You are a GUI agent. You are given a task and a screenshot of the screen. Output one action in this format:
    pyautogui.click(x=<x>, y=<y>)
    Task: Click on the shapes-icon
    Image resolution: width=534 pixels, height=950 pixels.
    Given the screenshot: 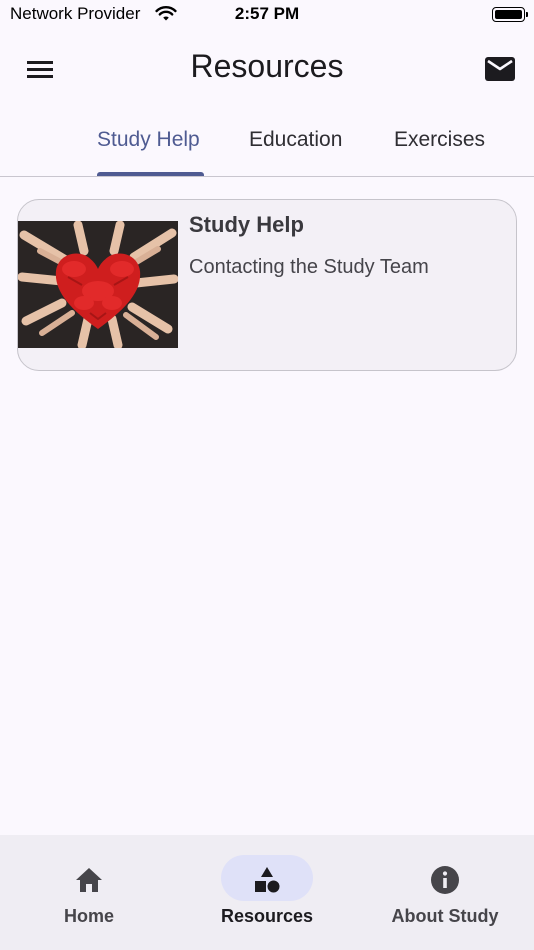 What is the action you would take?
    pyautogui.click(x=267, y=880)
    